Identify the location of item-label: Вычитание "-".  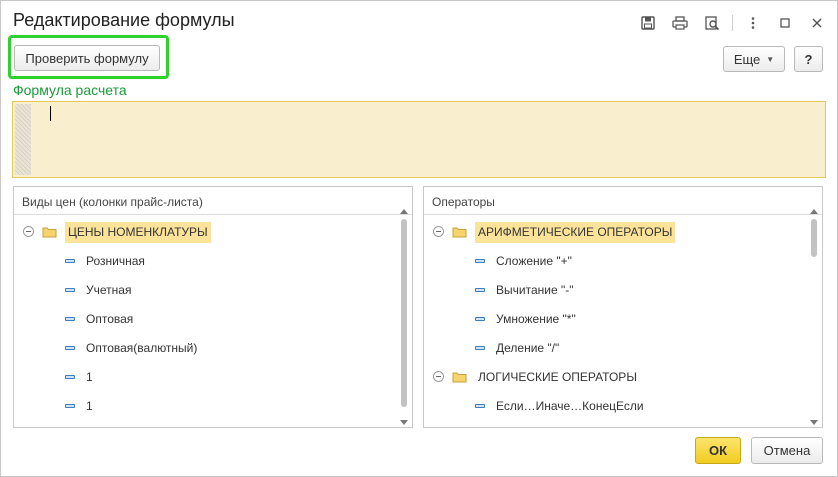
(535, 290).